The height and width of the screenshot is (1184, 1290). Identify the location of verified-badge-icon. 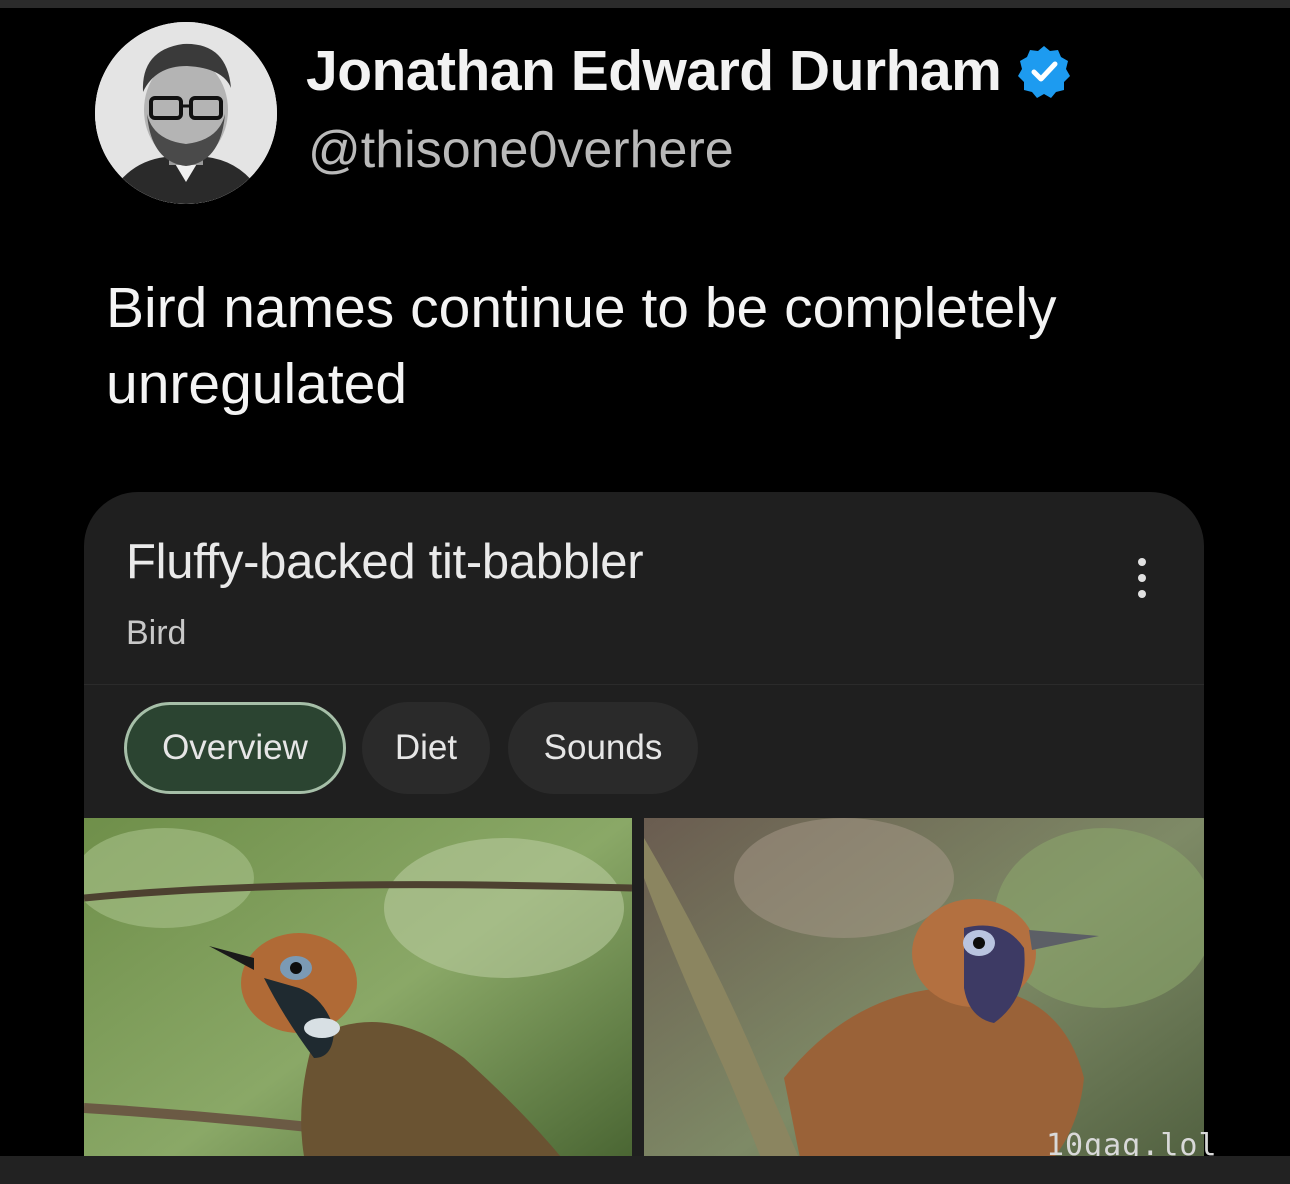
(1044, 72).